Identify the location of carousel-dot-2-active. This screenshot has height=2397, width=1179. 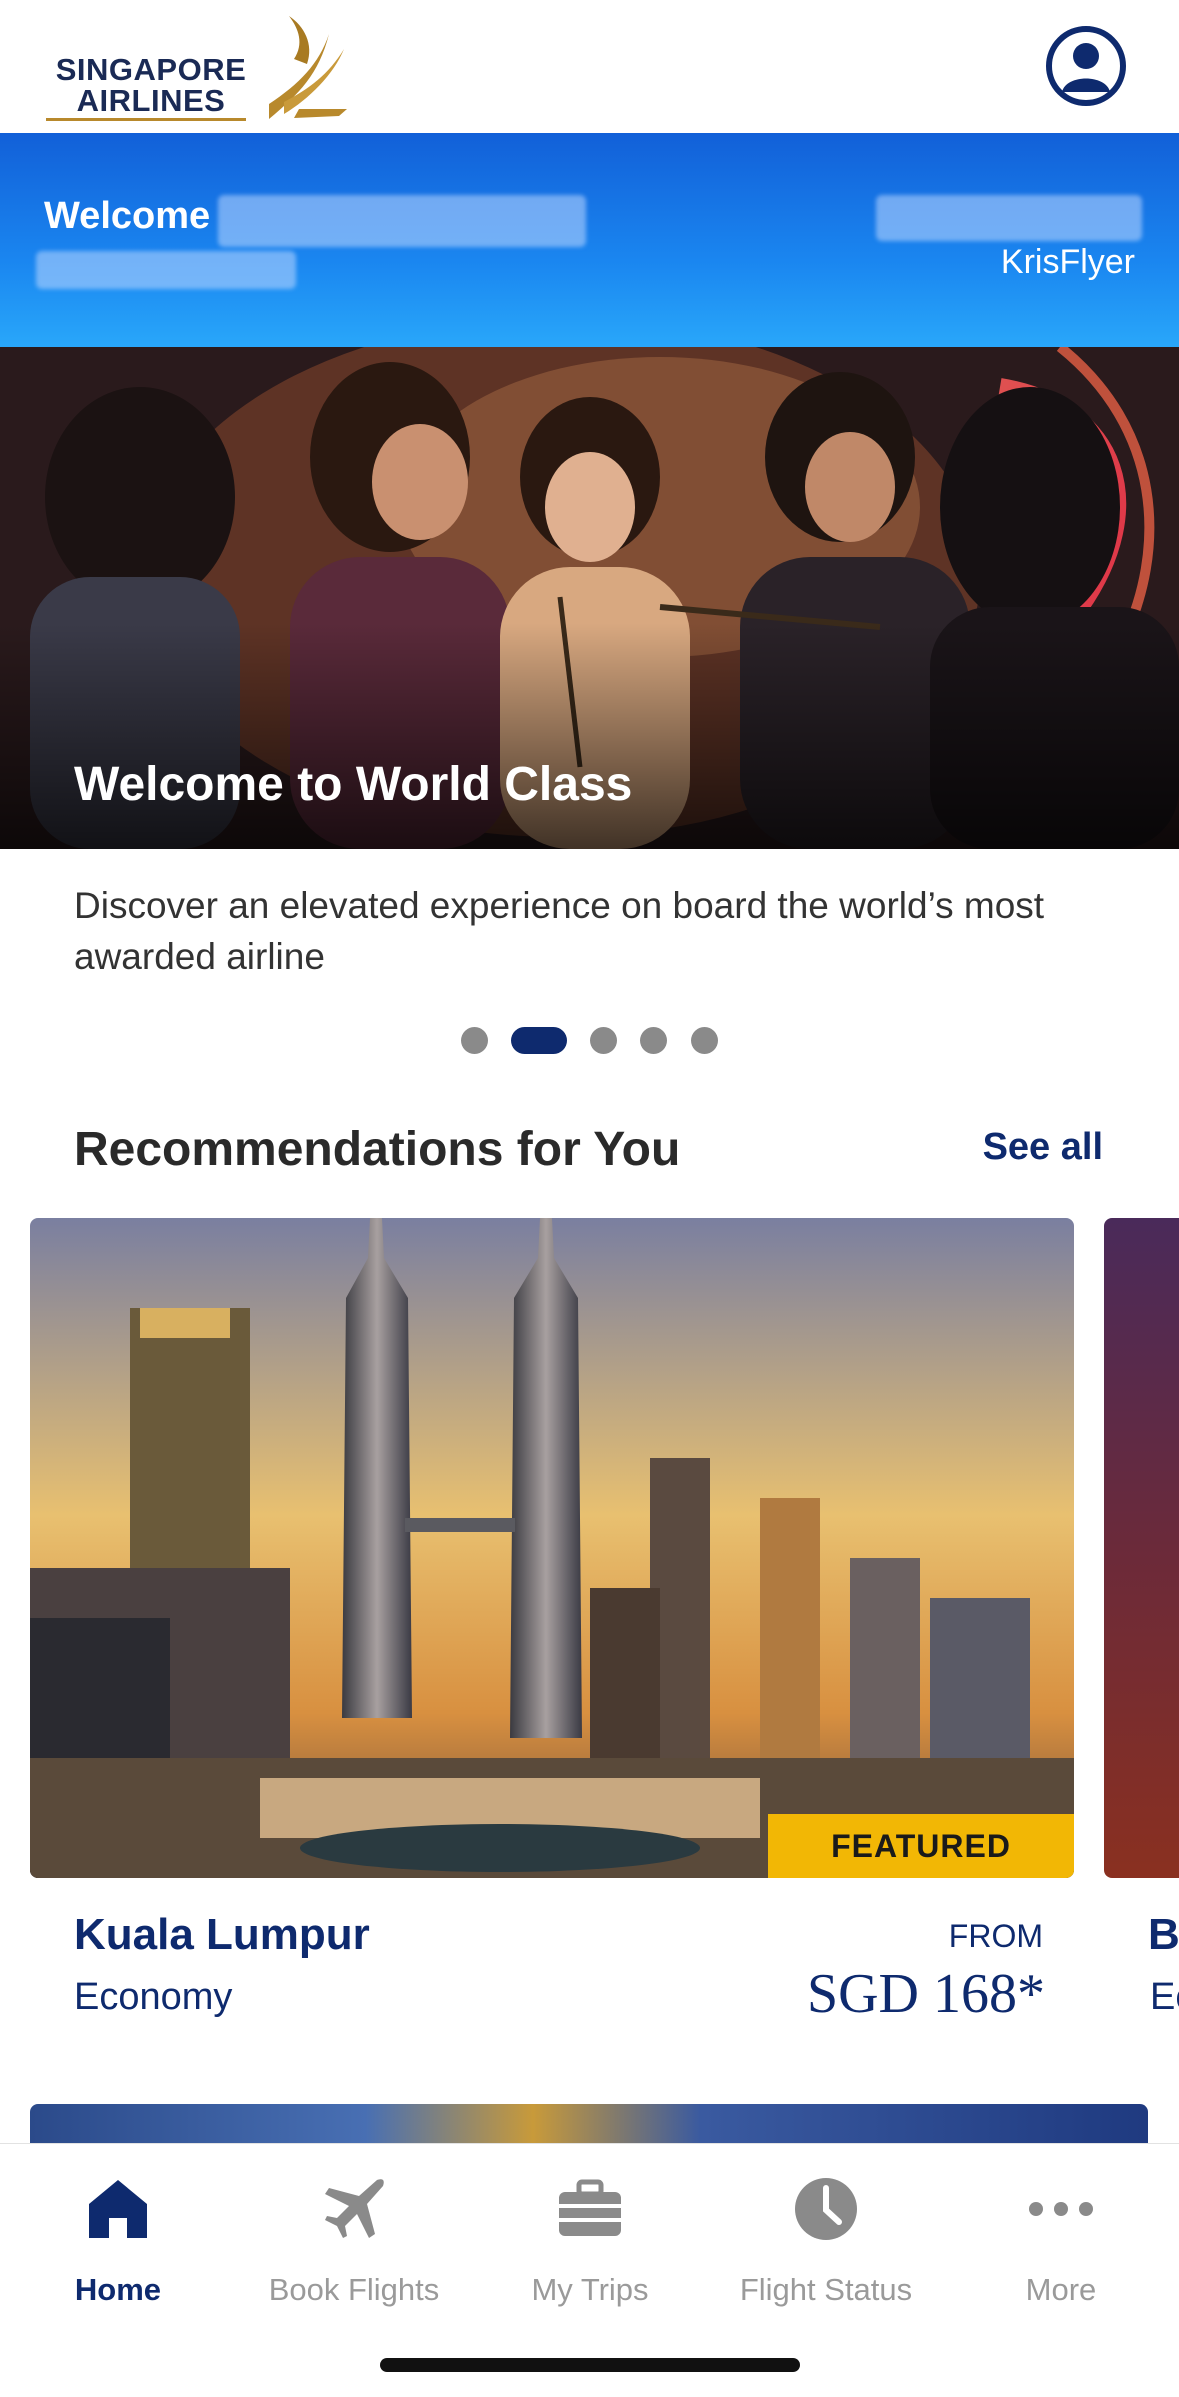
(539, 1040).